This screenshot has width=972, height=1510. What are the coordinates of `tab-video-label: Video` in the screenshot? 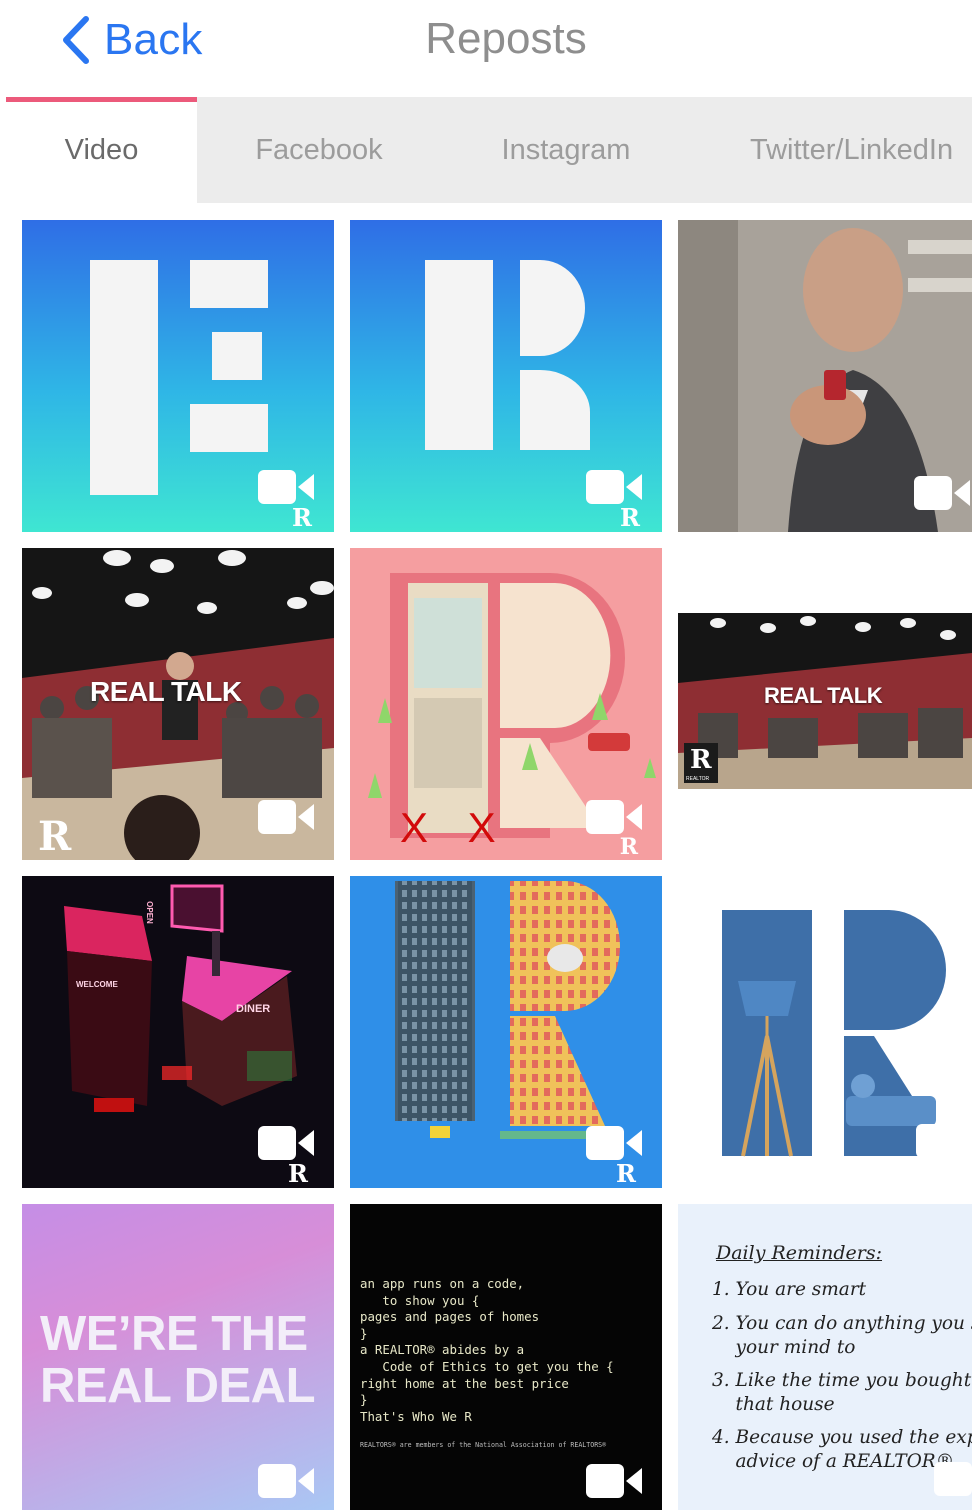 It's located at (101, 149).